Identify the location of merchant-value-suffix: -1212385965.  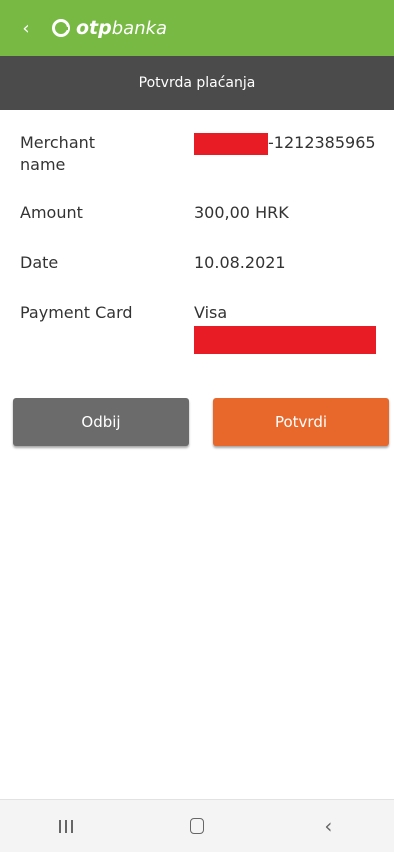
(322, 142).